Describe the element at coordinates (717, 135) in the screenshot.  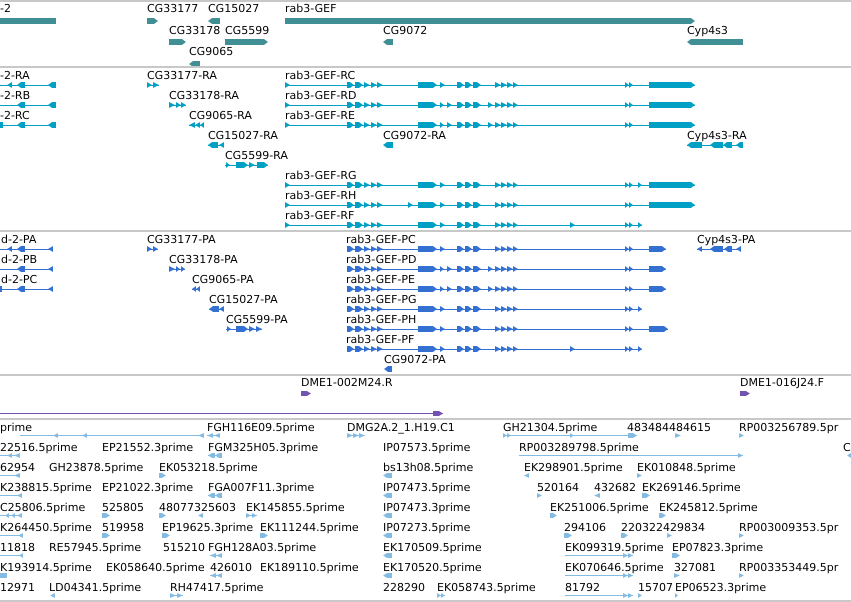
I see `transcript-name: Cyp4s3-RA` at that location.